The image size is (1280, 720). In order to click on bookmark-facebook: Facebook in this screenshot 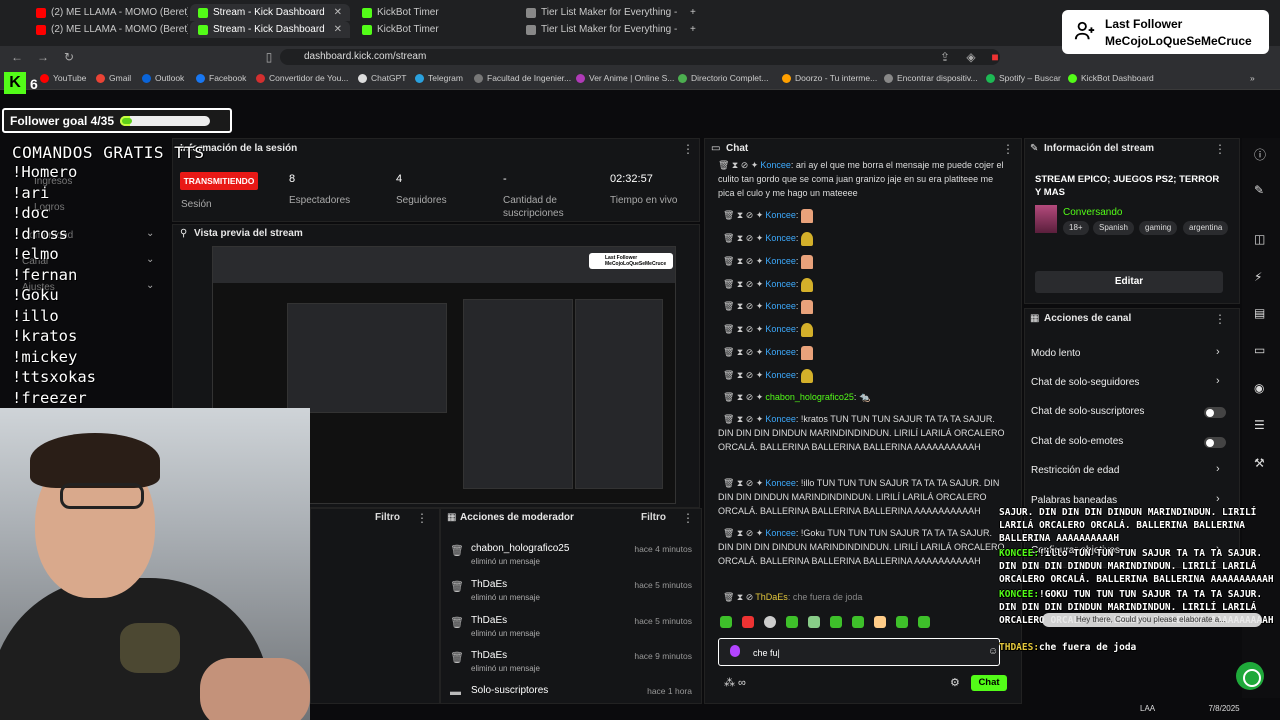, I will do `click(221, 78)`.